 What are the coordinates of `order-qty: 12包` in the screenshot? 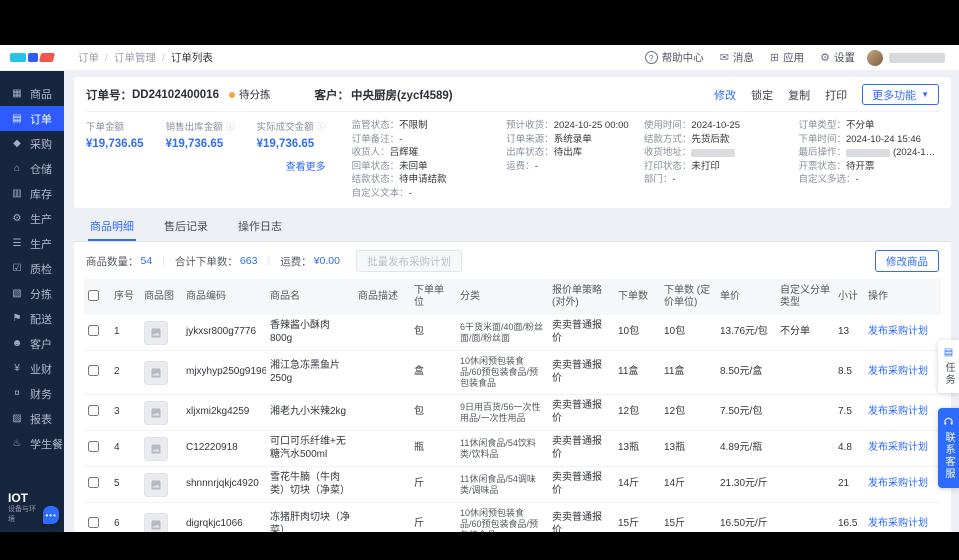 It's located at (637, 412).